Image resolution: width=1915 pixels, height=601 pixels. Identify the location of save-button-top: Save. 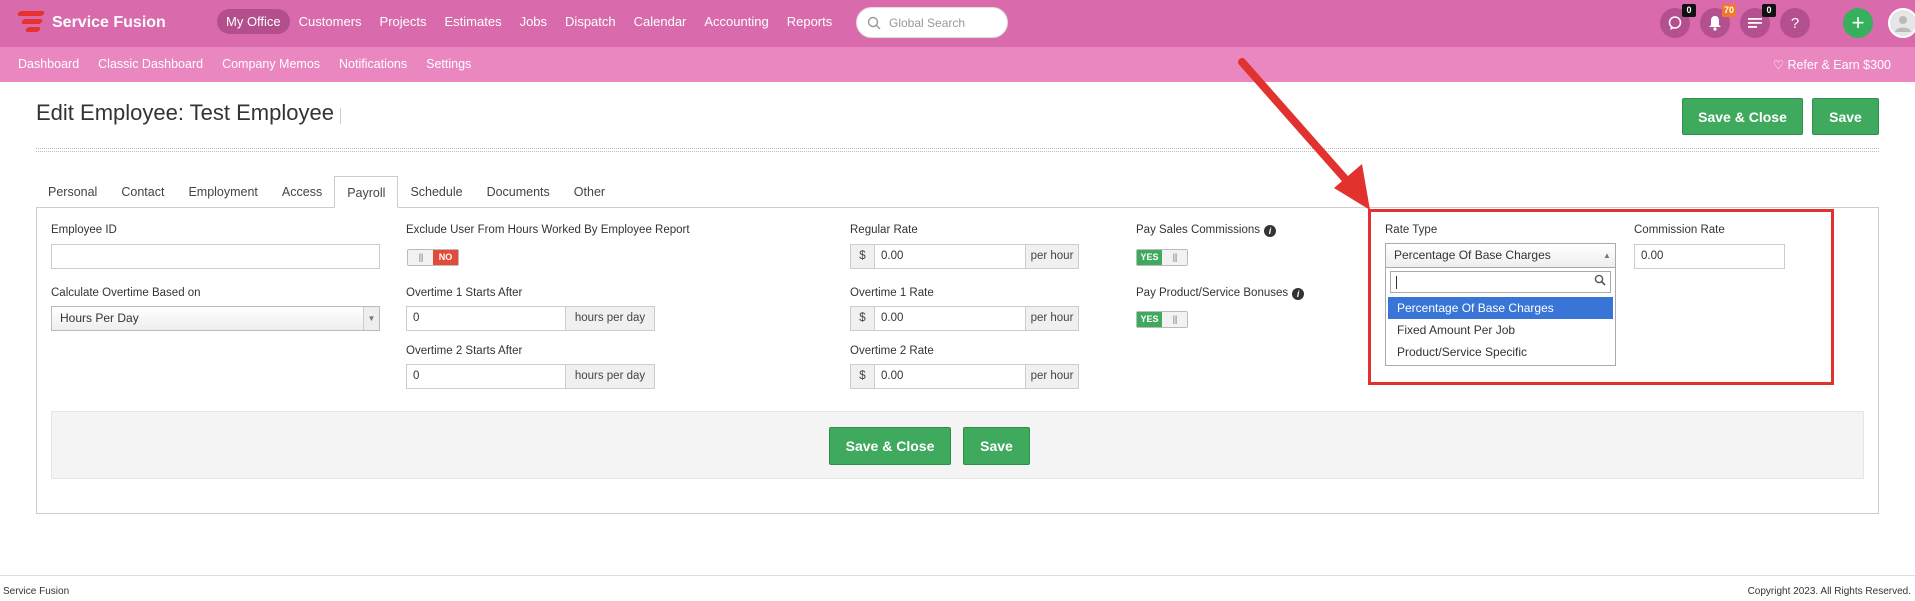
(1845, 116).